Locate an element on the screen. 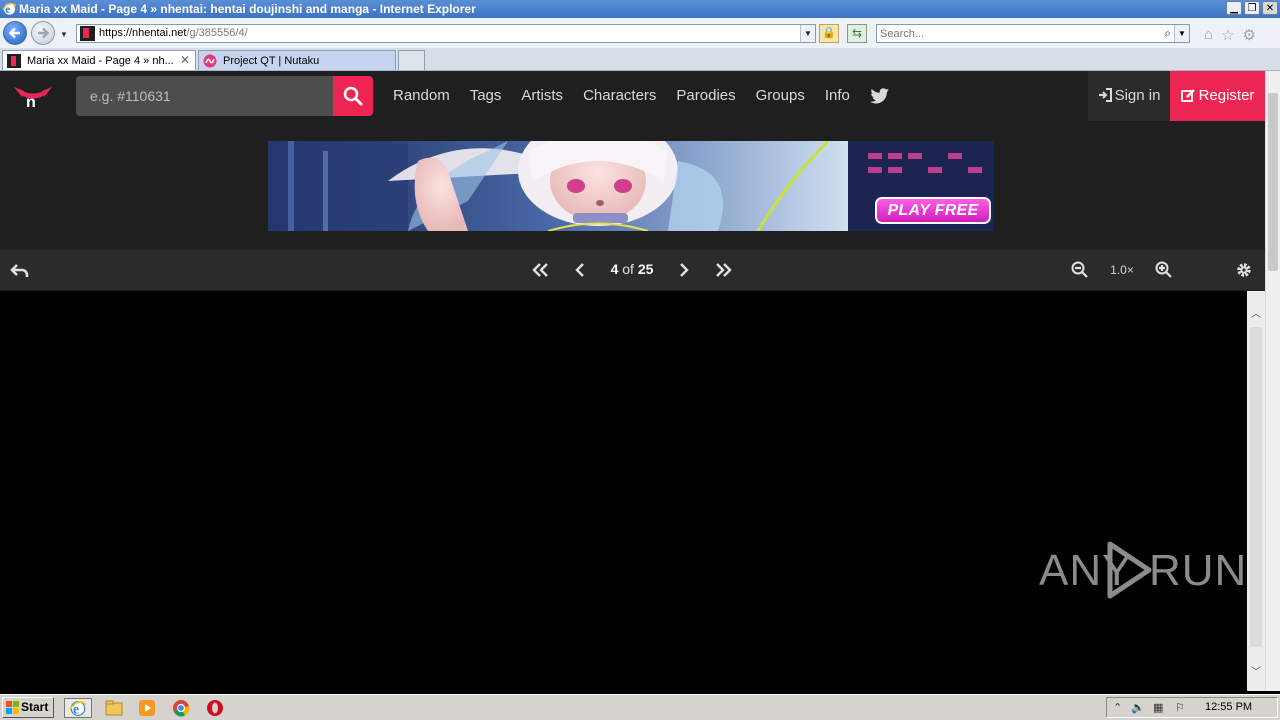 This screenshot has width=1280, height=720. forward-arrow-icon is located at coordinates (44, 33).